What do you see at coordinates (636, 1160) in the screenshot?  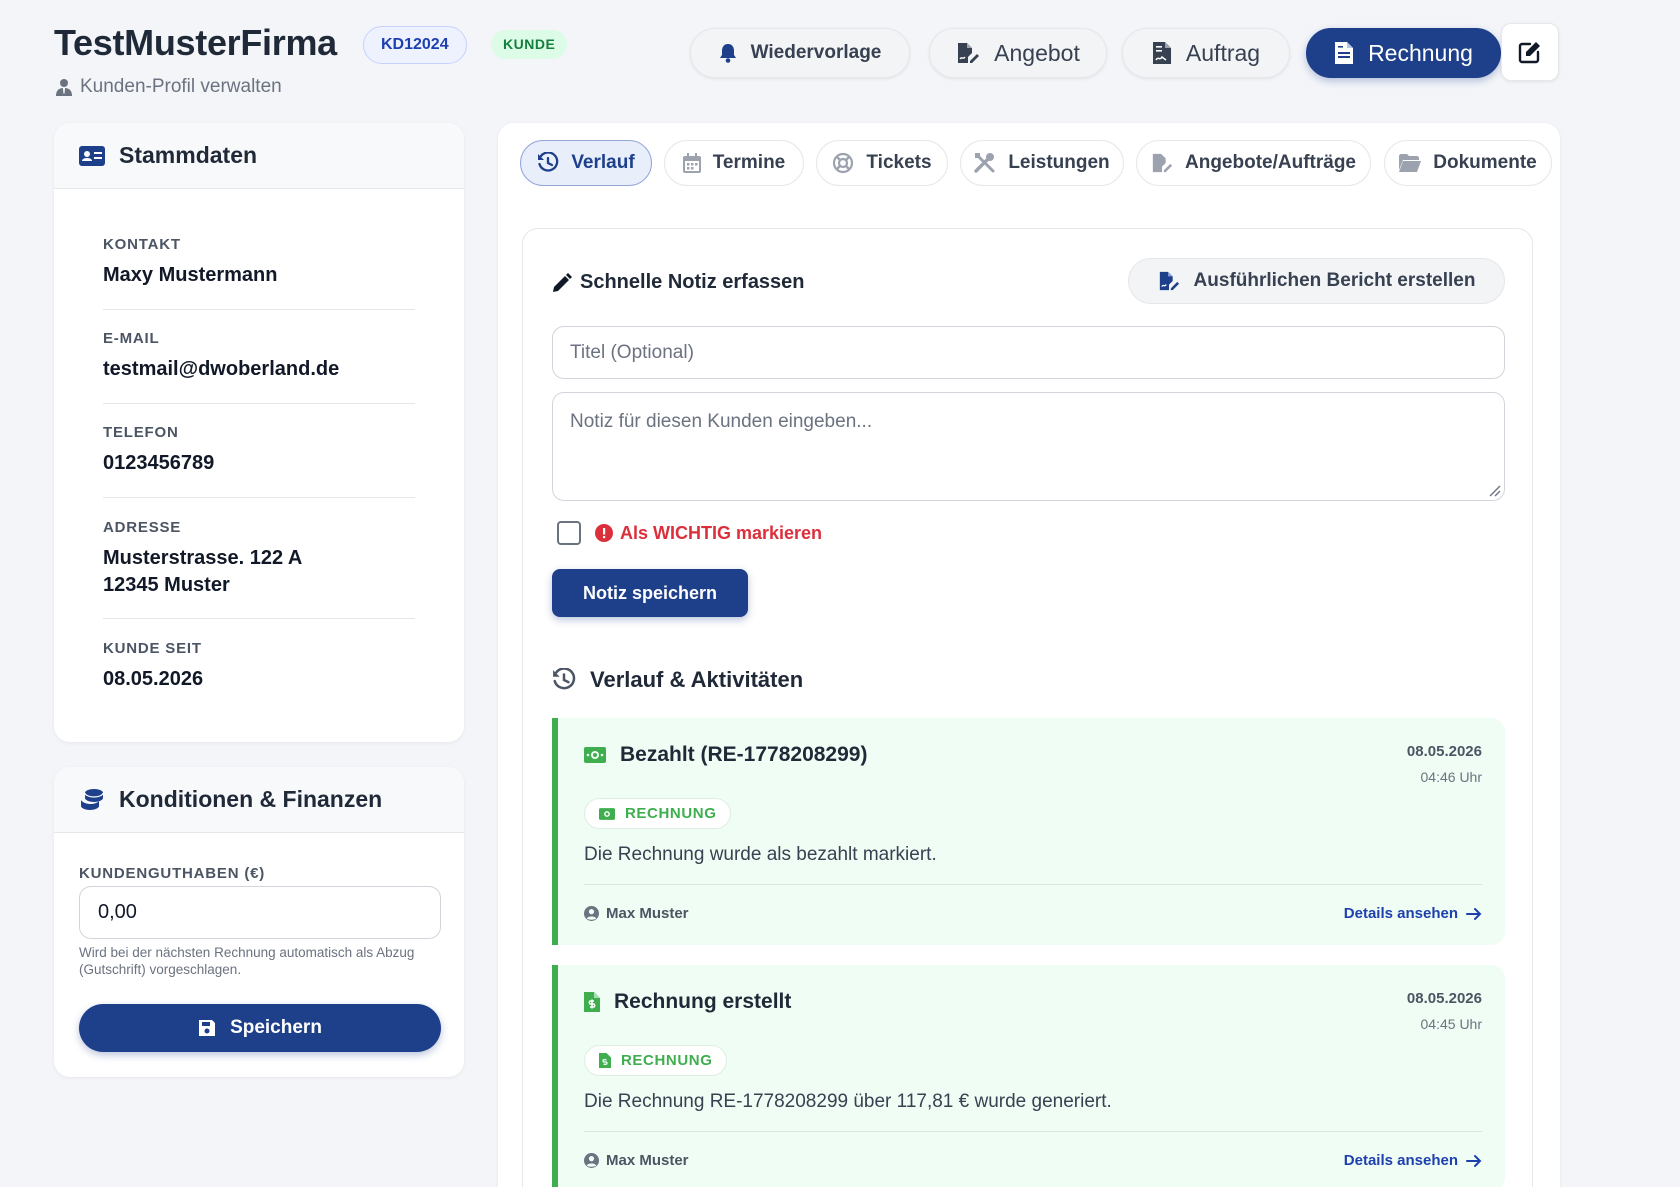 I see `entry-author: Max Muster` at bounding box center [636, 1160].